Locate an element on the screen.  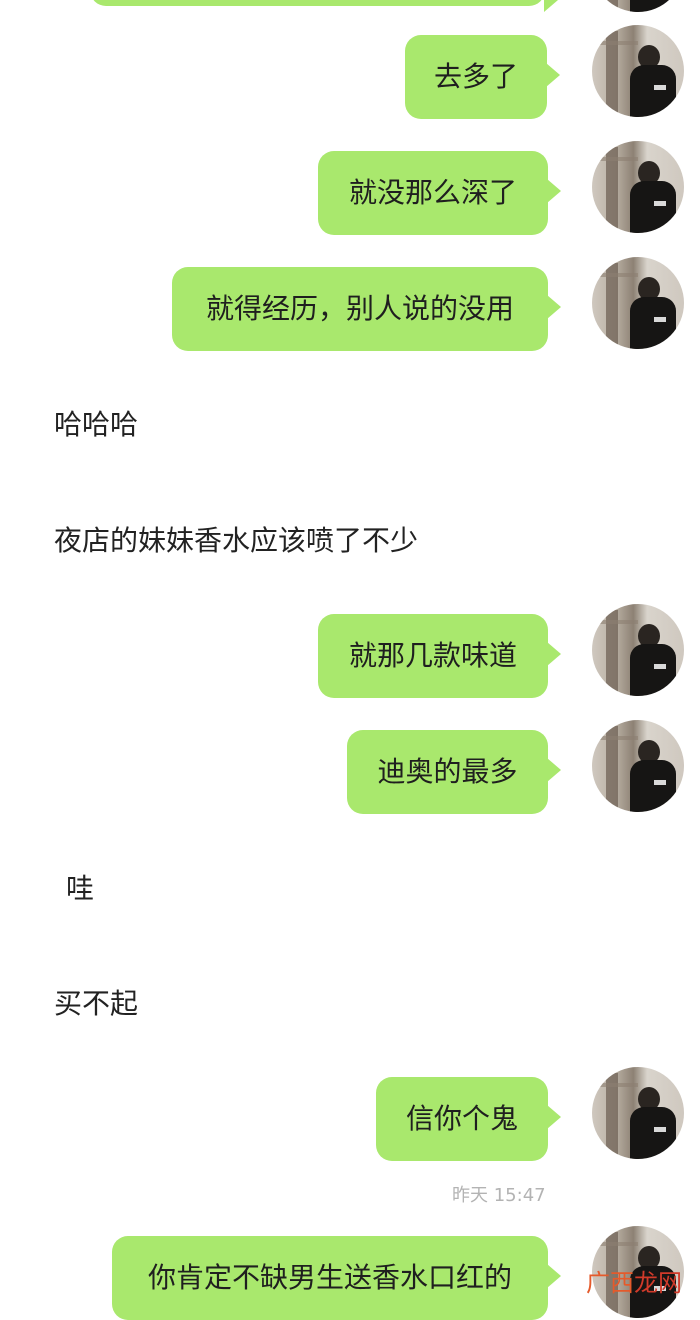
incoming-message-text: 哇 is located at coordinates (80, 889).